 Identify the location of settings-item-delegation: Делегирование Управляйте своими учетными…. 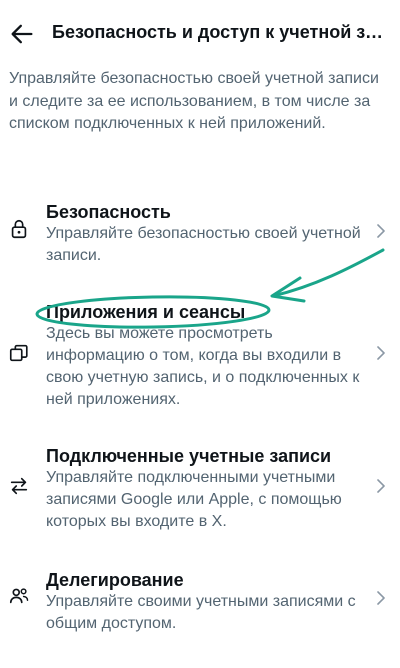
(200, 600).